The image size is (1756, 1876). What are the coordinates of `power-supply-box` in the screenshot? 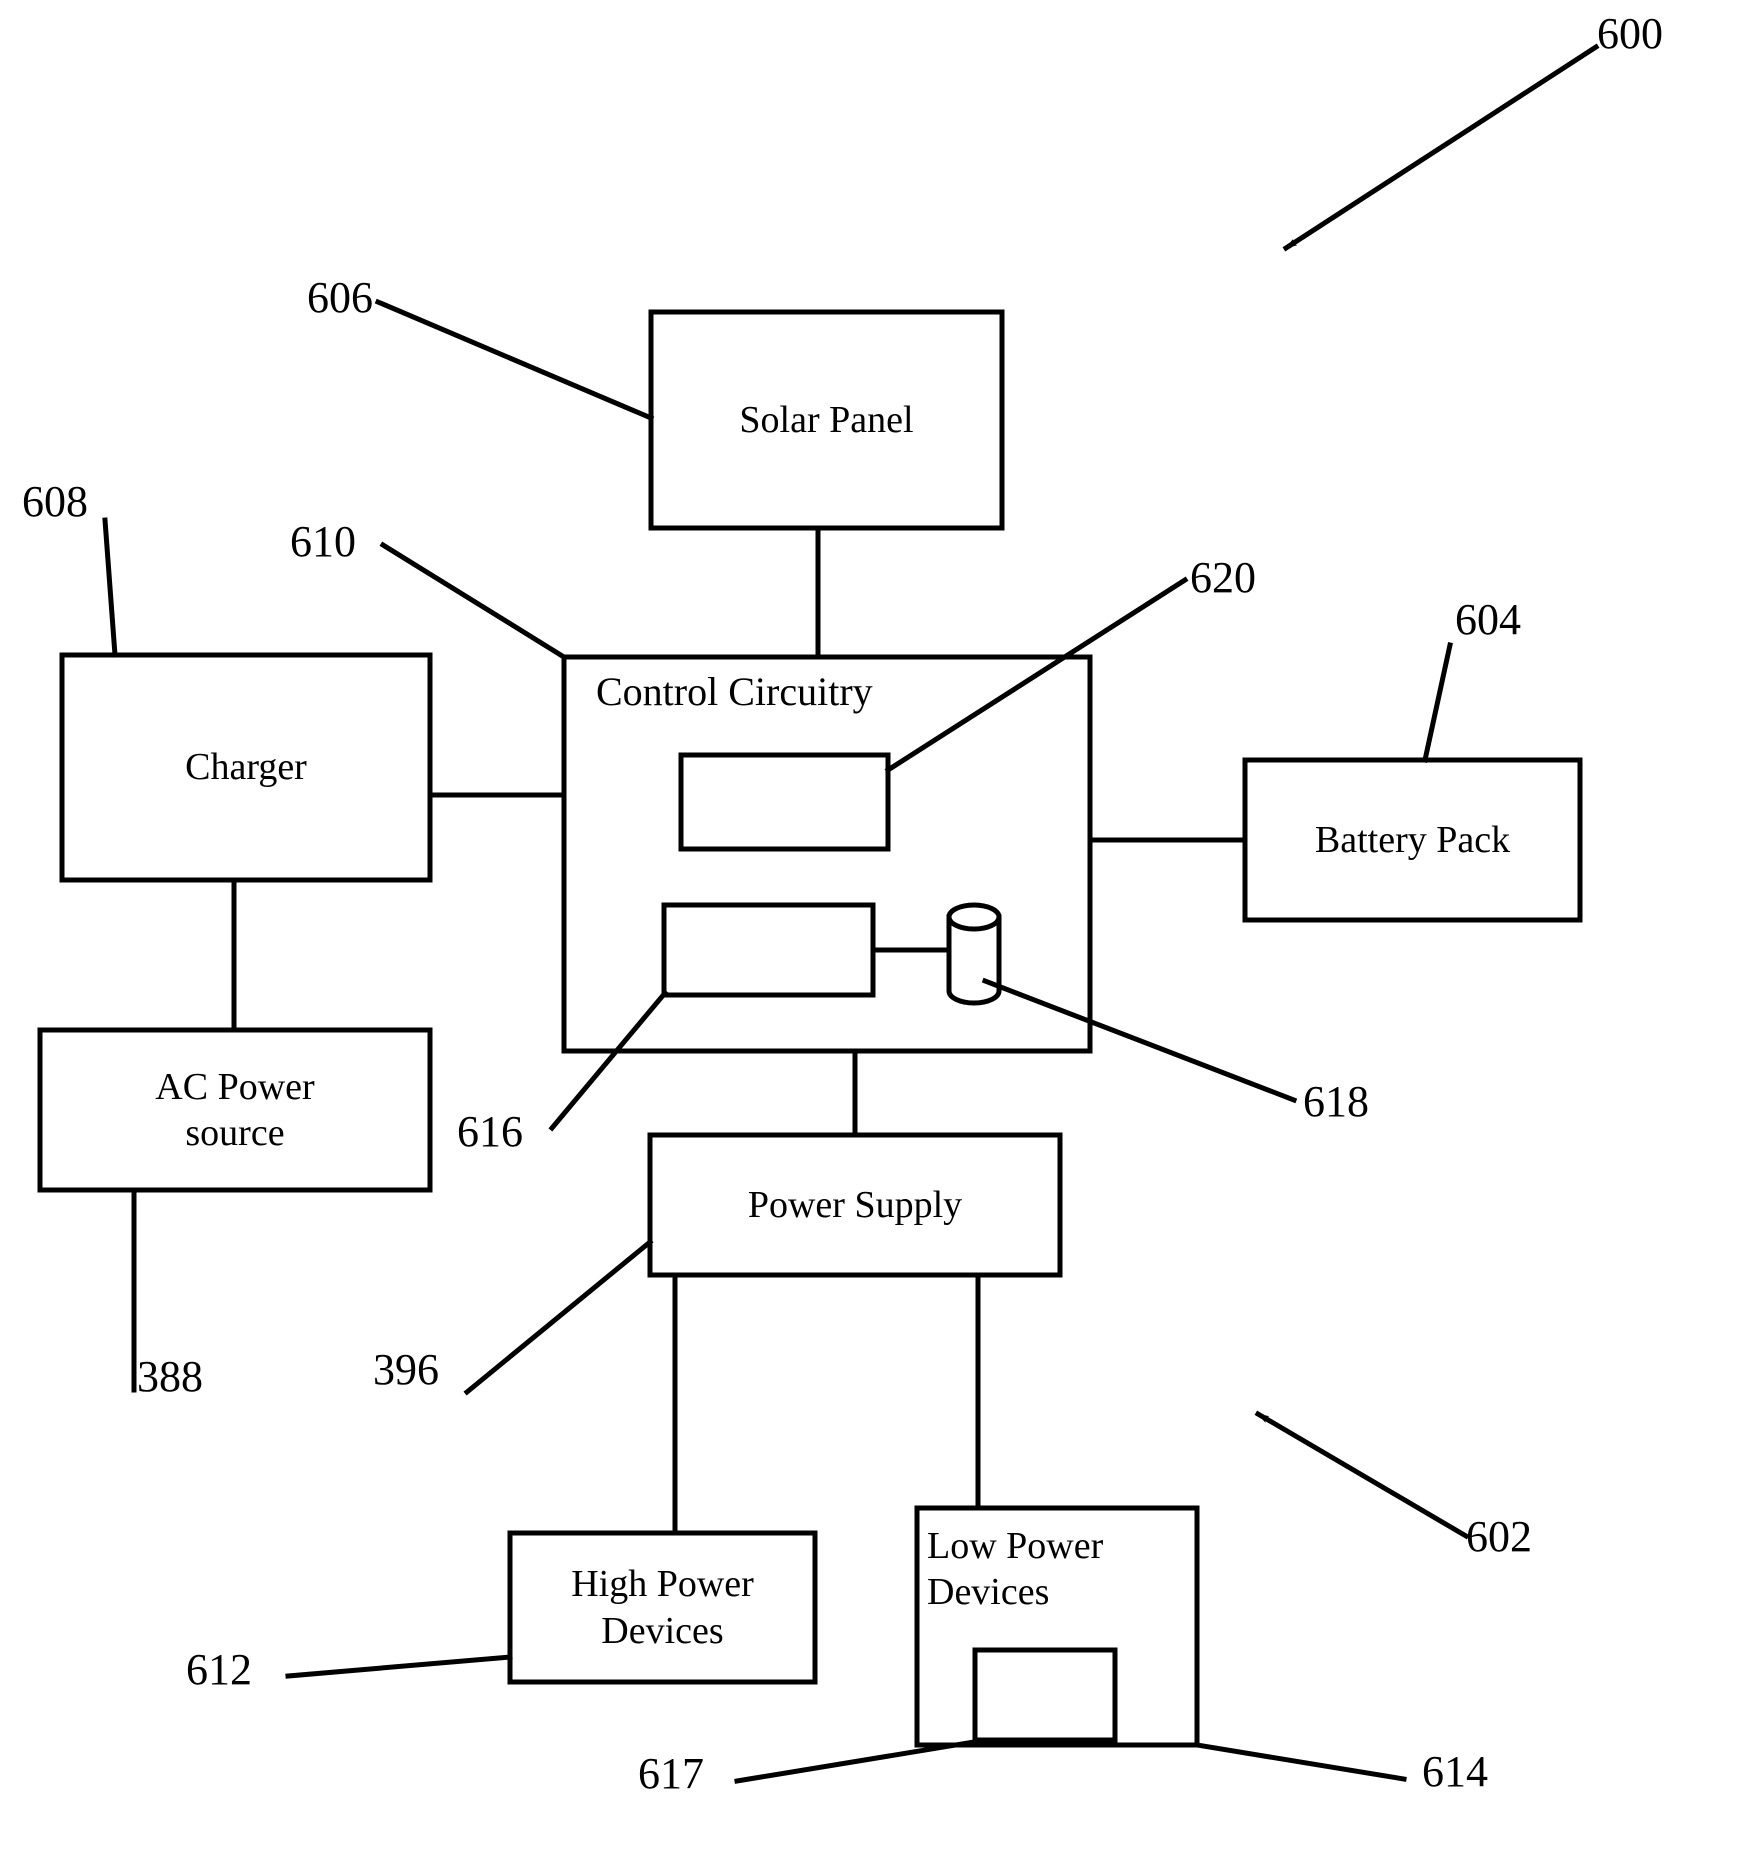 It's located at (855, 1205).